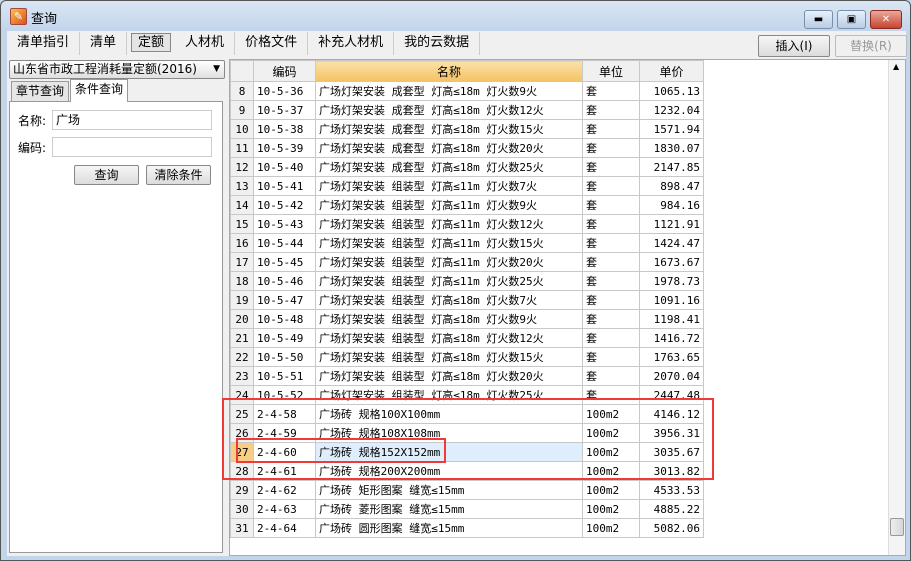 The height and width of the screenshot is (561, 911). Describe the element at coordinates (467, 452) in the screenshot. I see `table-row: 27 2-4-60 广场砖 规格152X152mm 100m2 3035.67` at that location.